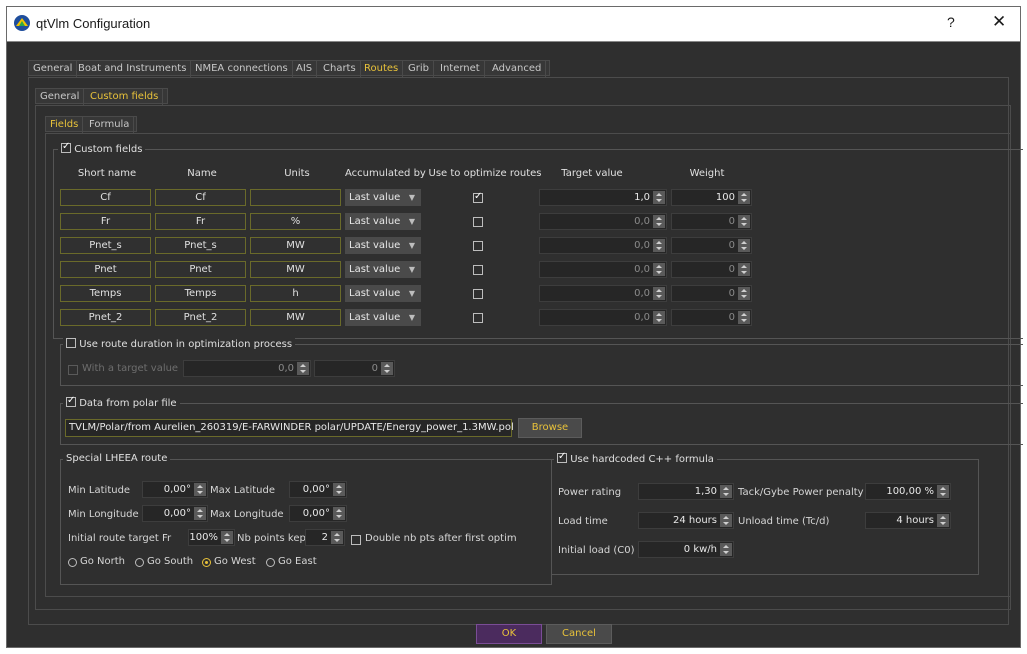 The height and width of the screenshot is (654, 1027). I want to click on subtab-custom-fields: Custom fields, so click(125, 97).